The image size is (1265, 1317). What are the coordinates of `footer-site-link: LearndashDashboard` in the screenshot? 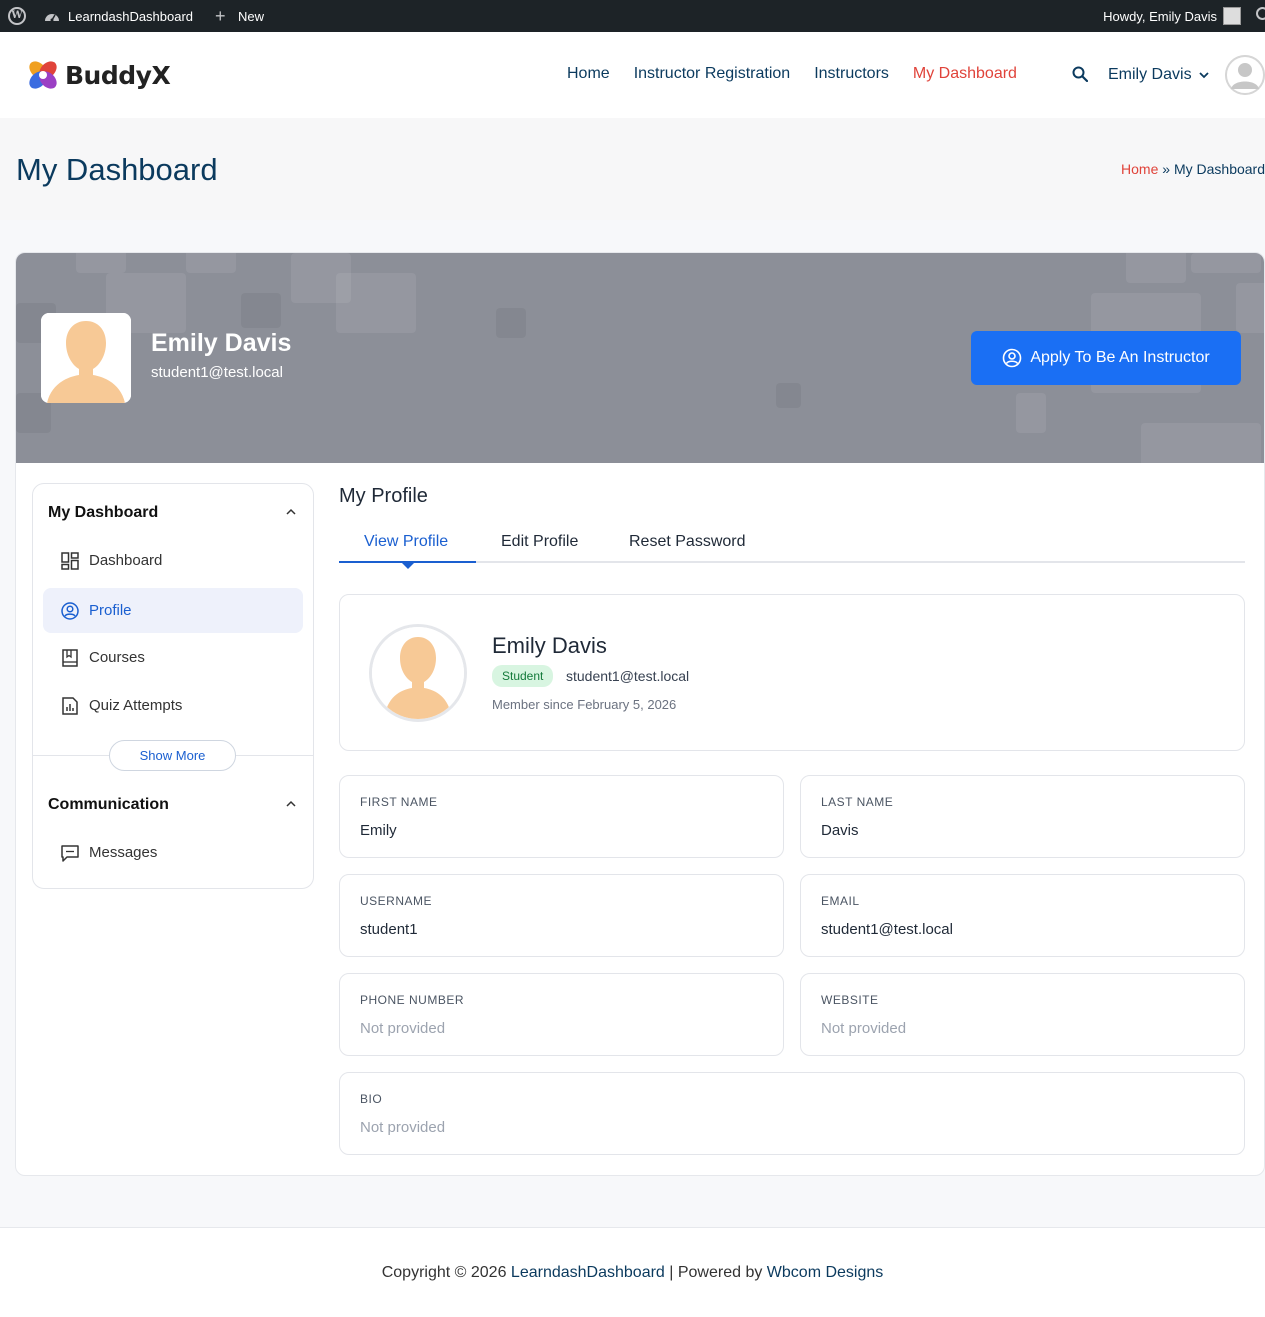 It's located at (588, 1272).